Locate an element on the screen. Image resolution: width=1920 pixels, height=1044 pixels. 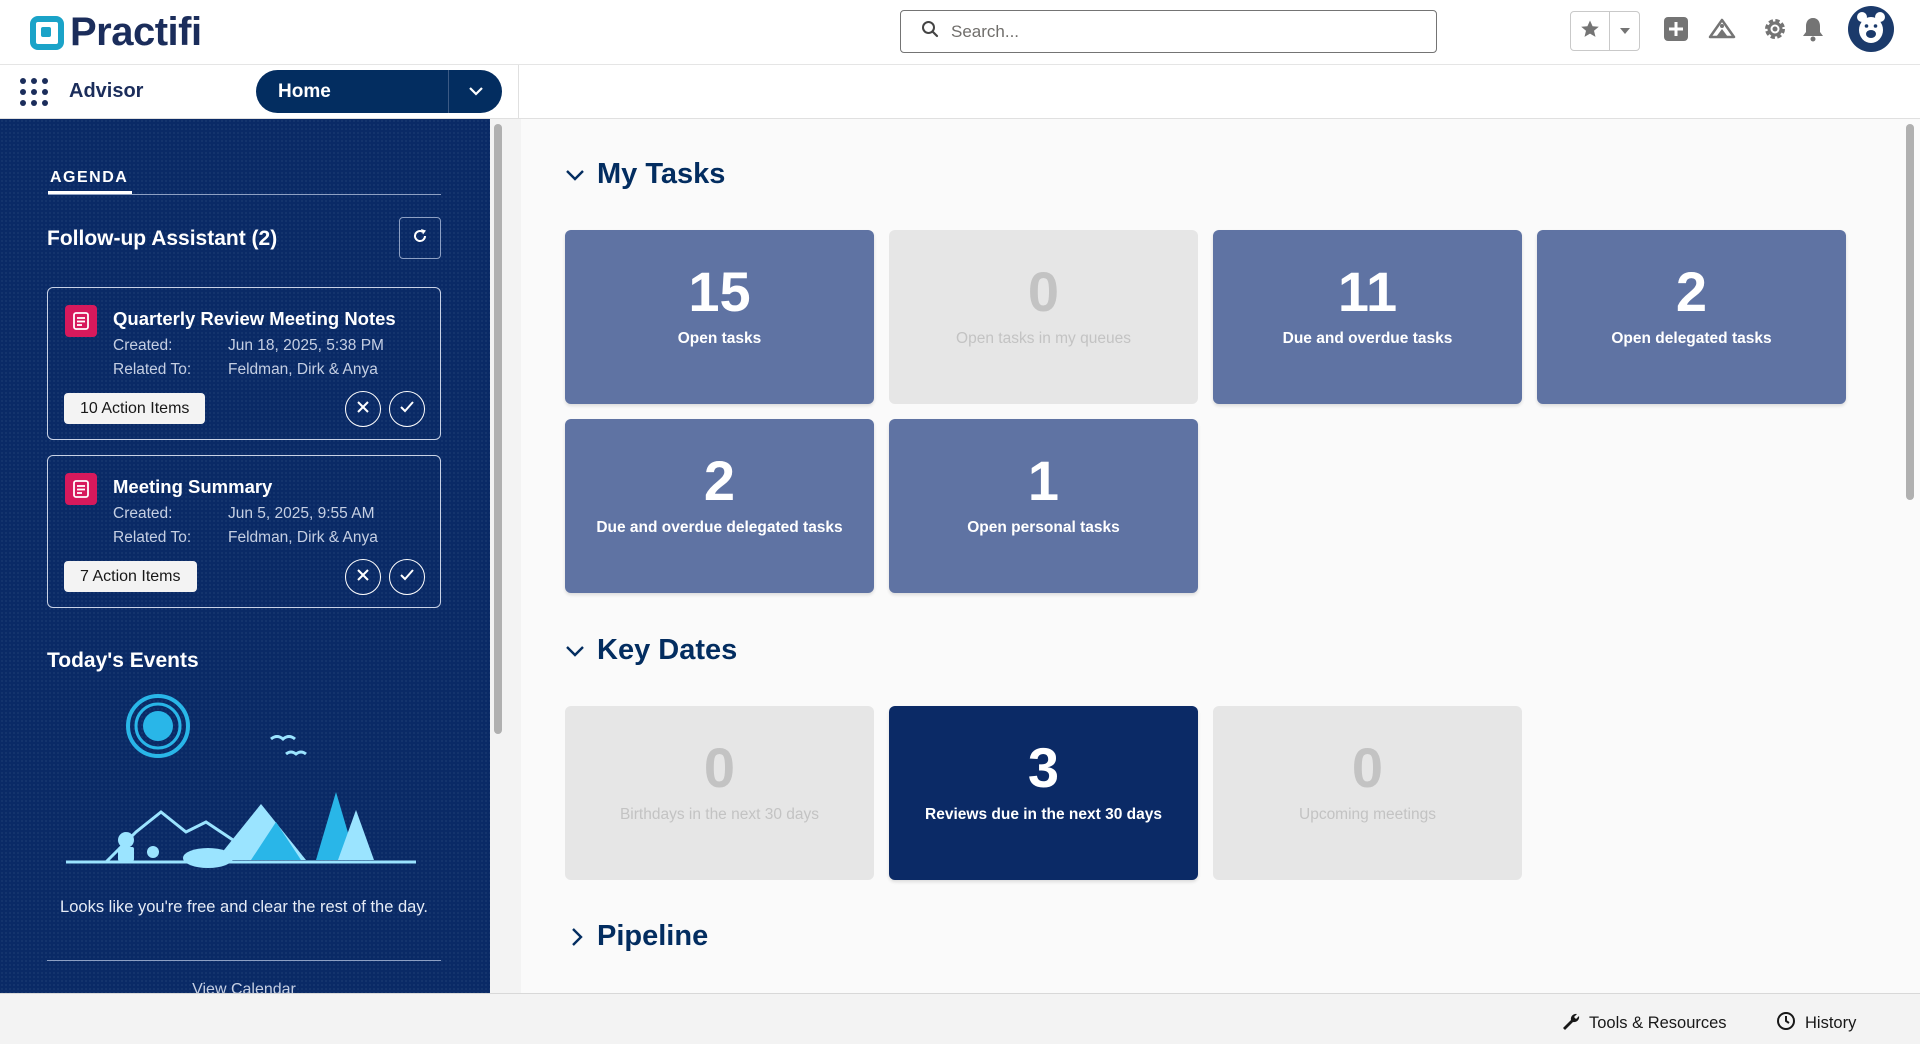
trailhead-button is located at coordinates (1722, 31).